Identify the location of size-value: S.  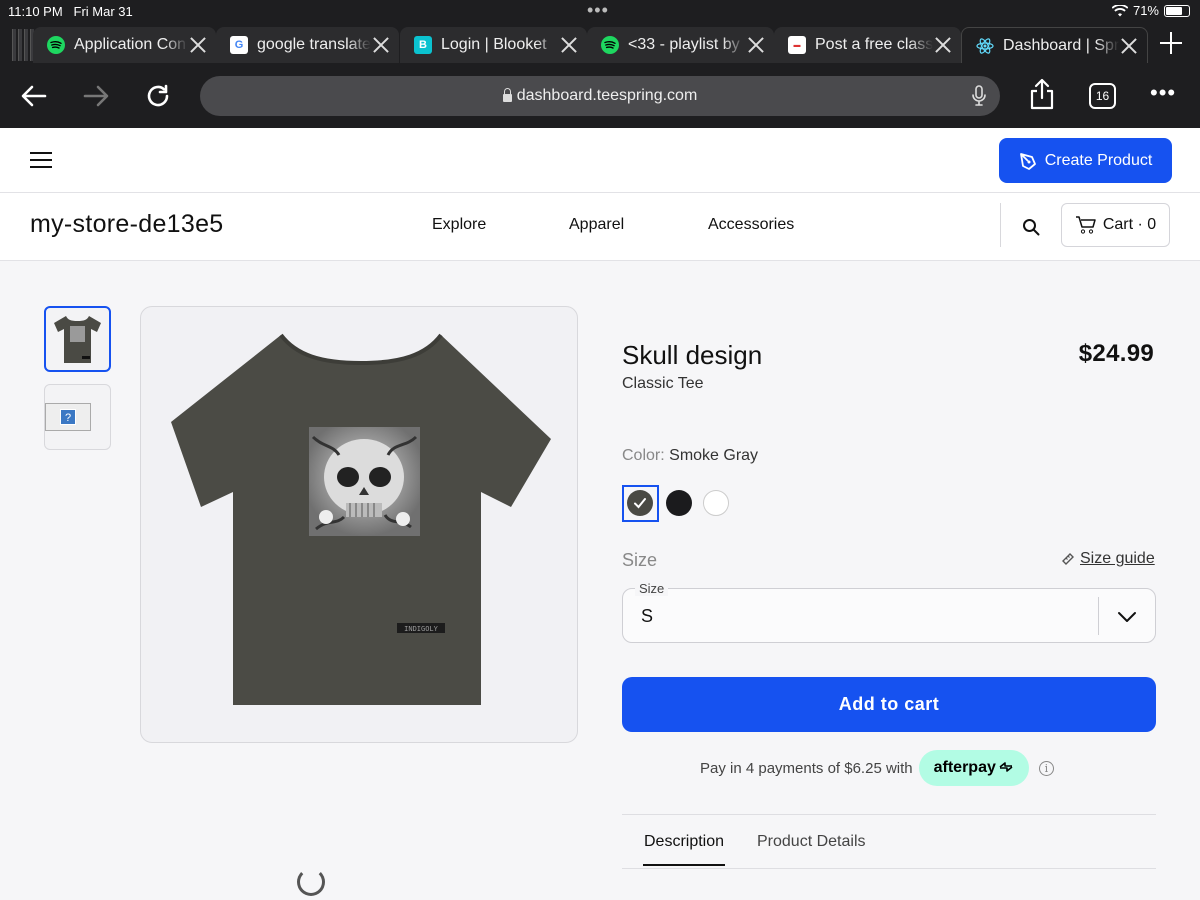
(647, 616).